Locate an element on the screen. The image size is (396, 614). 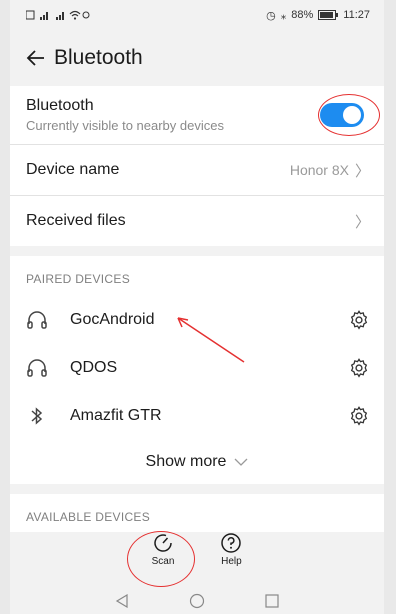
scan-label: Scan is located at coordinates (163, 561).